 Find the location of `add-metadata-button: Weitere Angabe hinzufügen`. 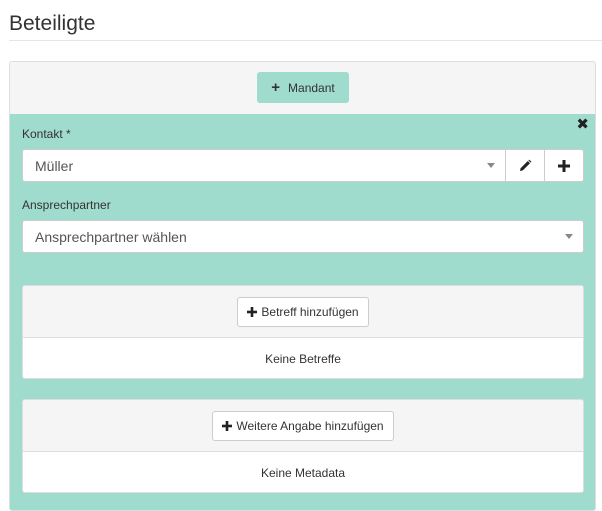

add-metadata-button: Weitere Angabe hinzufügen is located at coordinates (303, 425).